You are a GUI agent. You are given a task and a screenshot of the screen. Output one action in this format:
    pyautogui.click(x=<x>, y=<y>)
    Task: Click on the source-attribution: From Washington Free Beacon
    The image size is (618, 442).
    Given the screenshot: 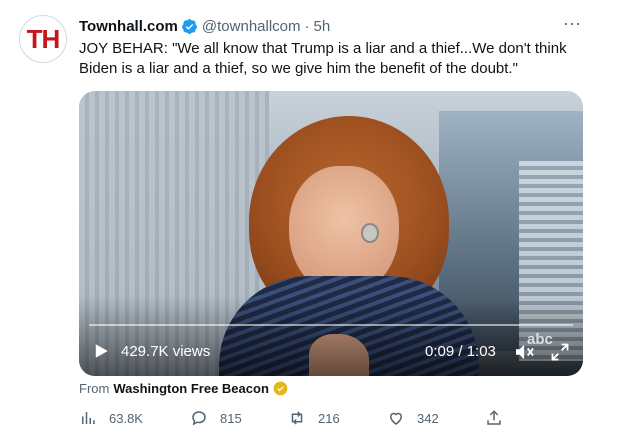 What is the action you would take?
    pyautogui.click(x=183, y=388)
    